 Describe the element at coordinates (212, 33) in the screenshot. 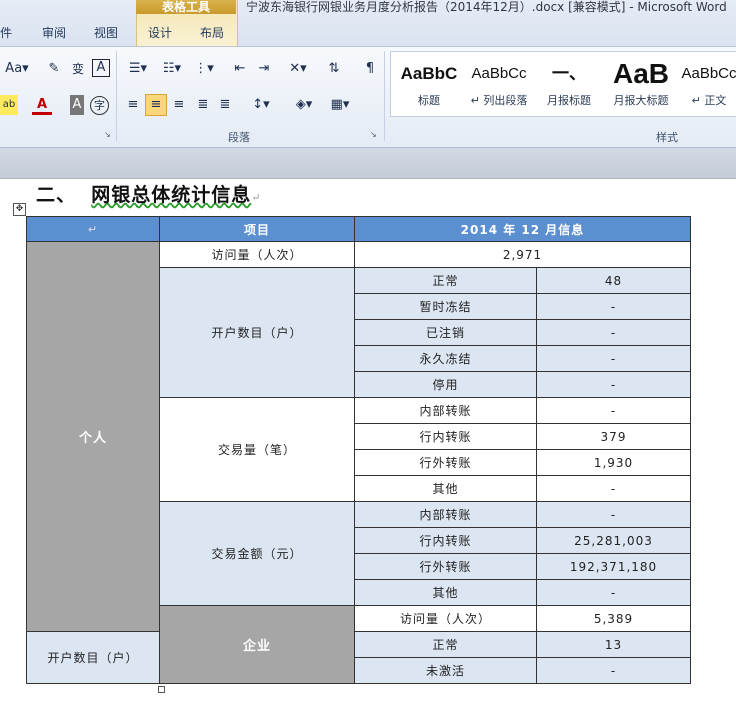

I see `tab-layout: 布局` at that location.